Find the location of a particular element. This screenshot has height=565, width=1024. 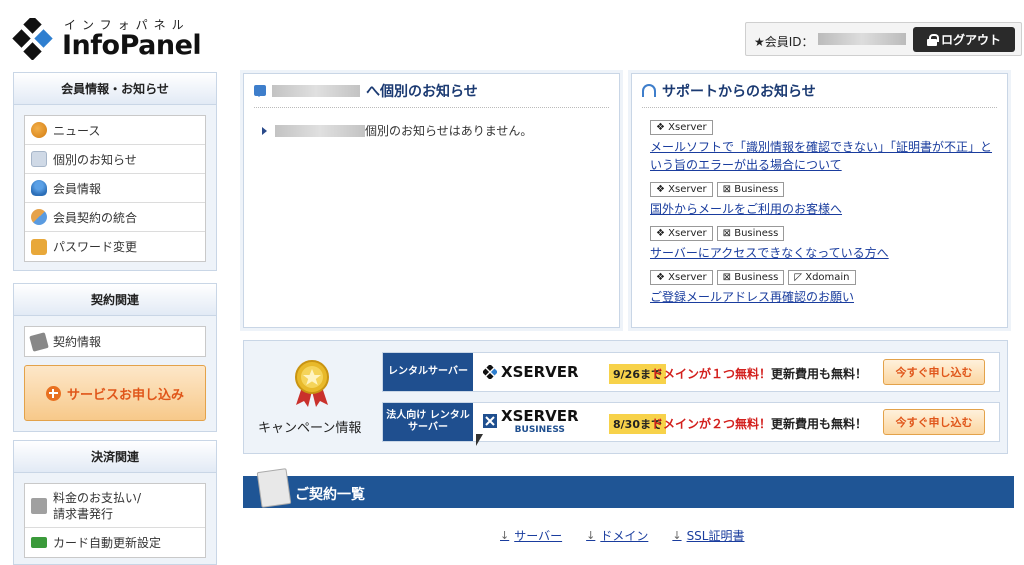

payment-icon is located at coordinates (39, 505).